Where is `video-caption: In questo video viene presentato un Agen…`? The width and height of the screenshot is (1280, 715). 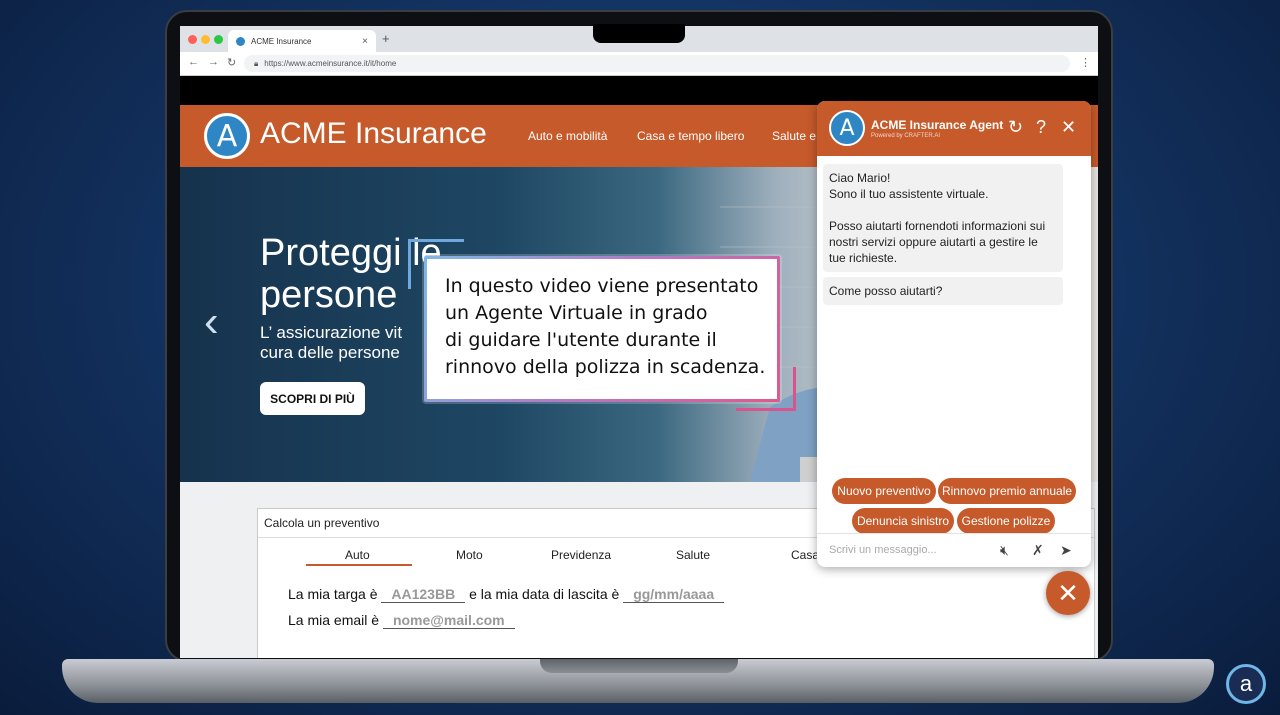 video-caption: In questo video viene presentato un Agen… is located at coordinates (602, 329).